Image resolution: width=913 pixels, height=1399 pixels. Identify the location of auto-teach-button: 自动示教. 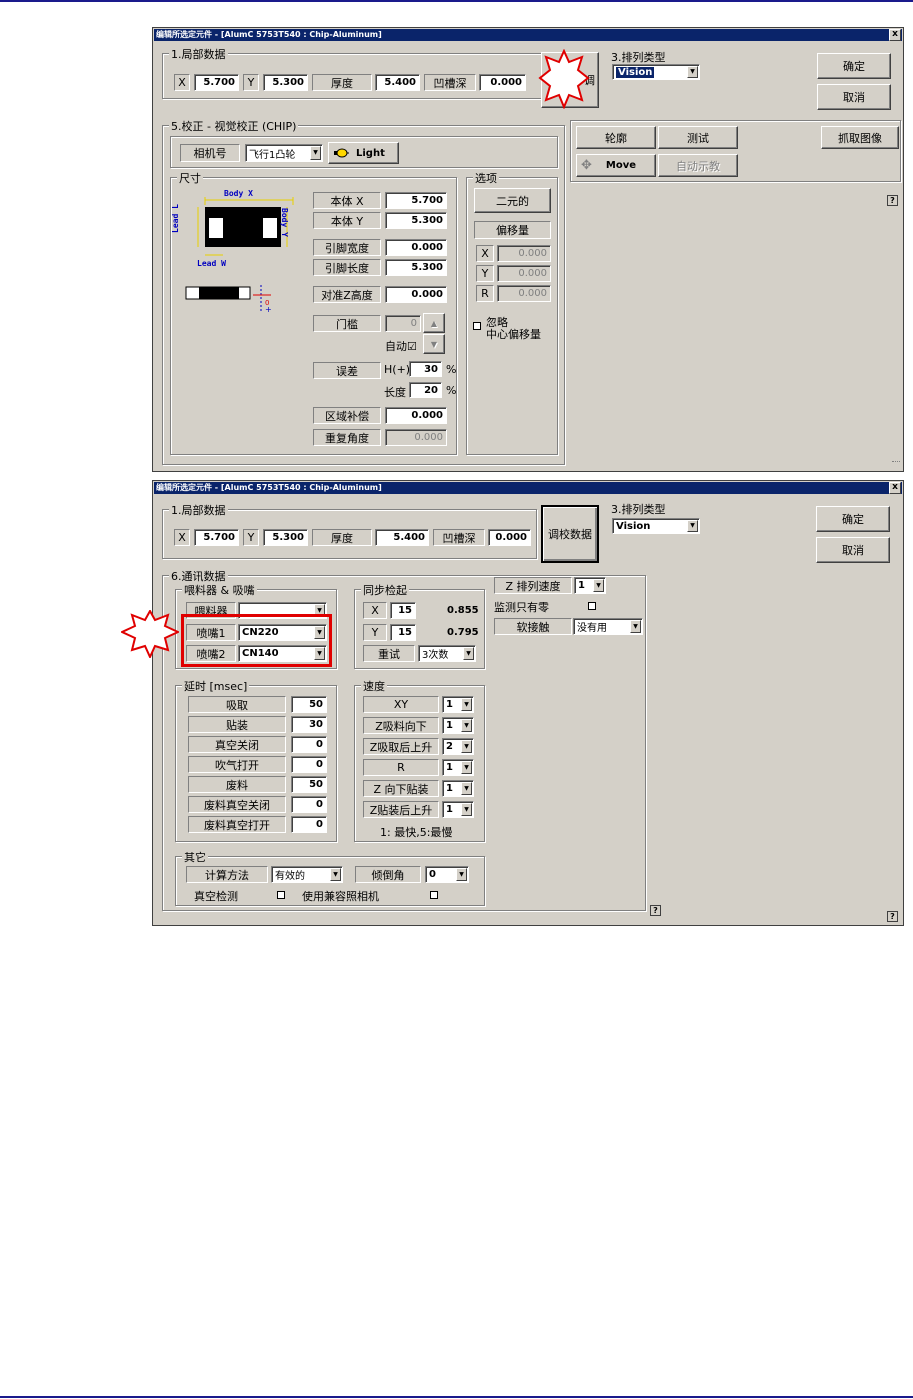
(698, 165).